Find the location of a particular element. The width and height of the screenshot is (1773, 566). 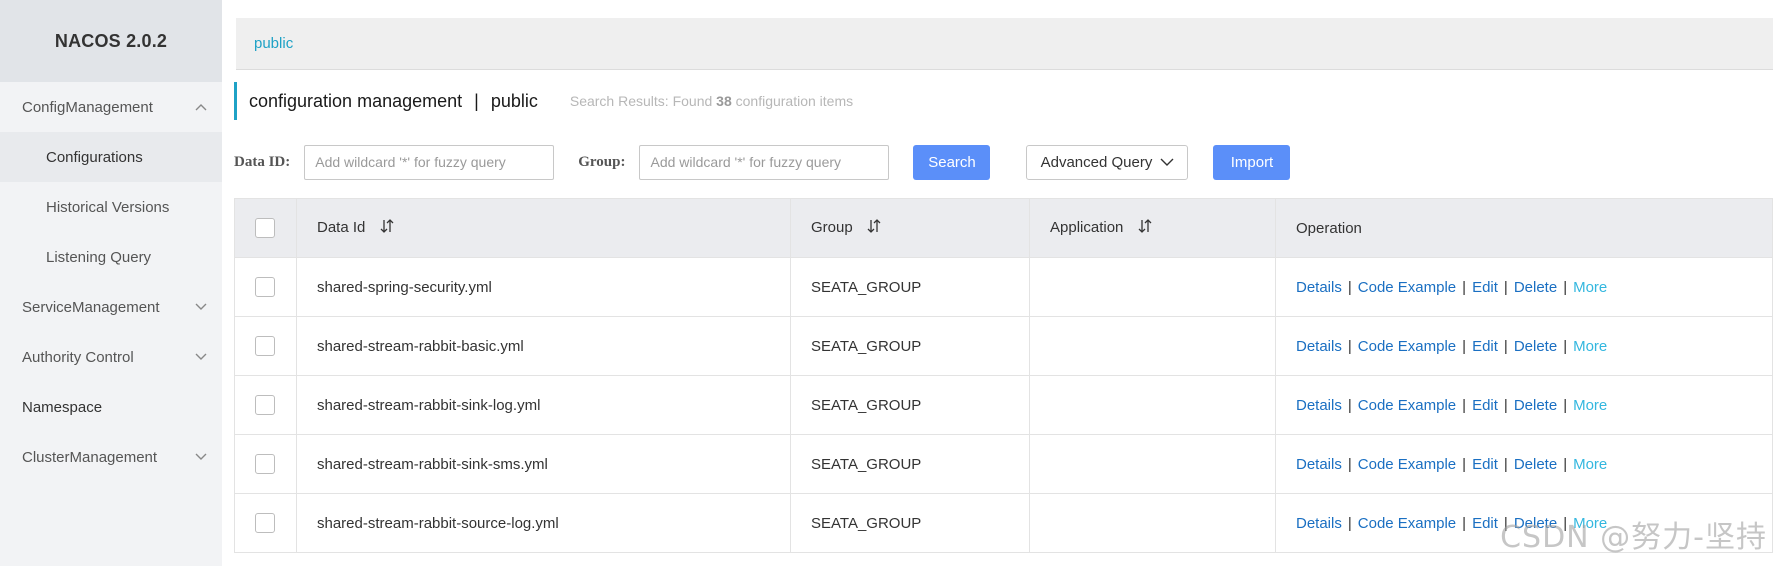

select-all-cell is located at coordinates (265, 228).